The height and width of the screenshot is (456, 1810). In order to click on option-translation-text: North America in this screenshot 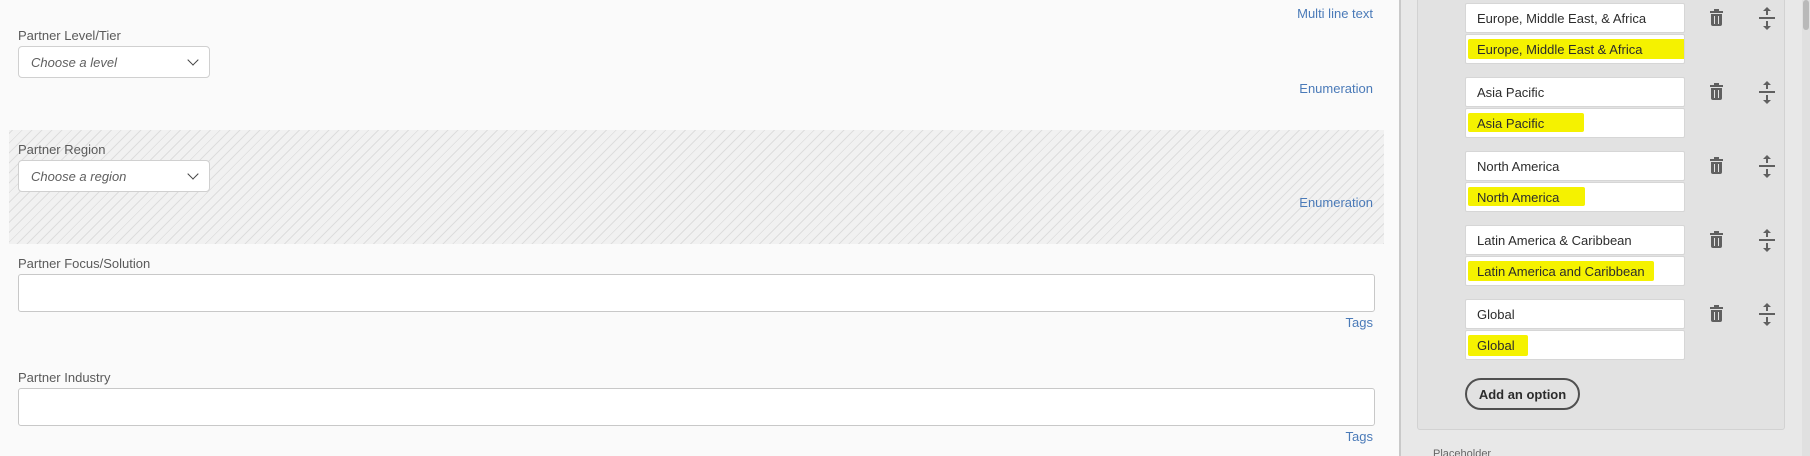, I will do `click(1518, 197)`.